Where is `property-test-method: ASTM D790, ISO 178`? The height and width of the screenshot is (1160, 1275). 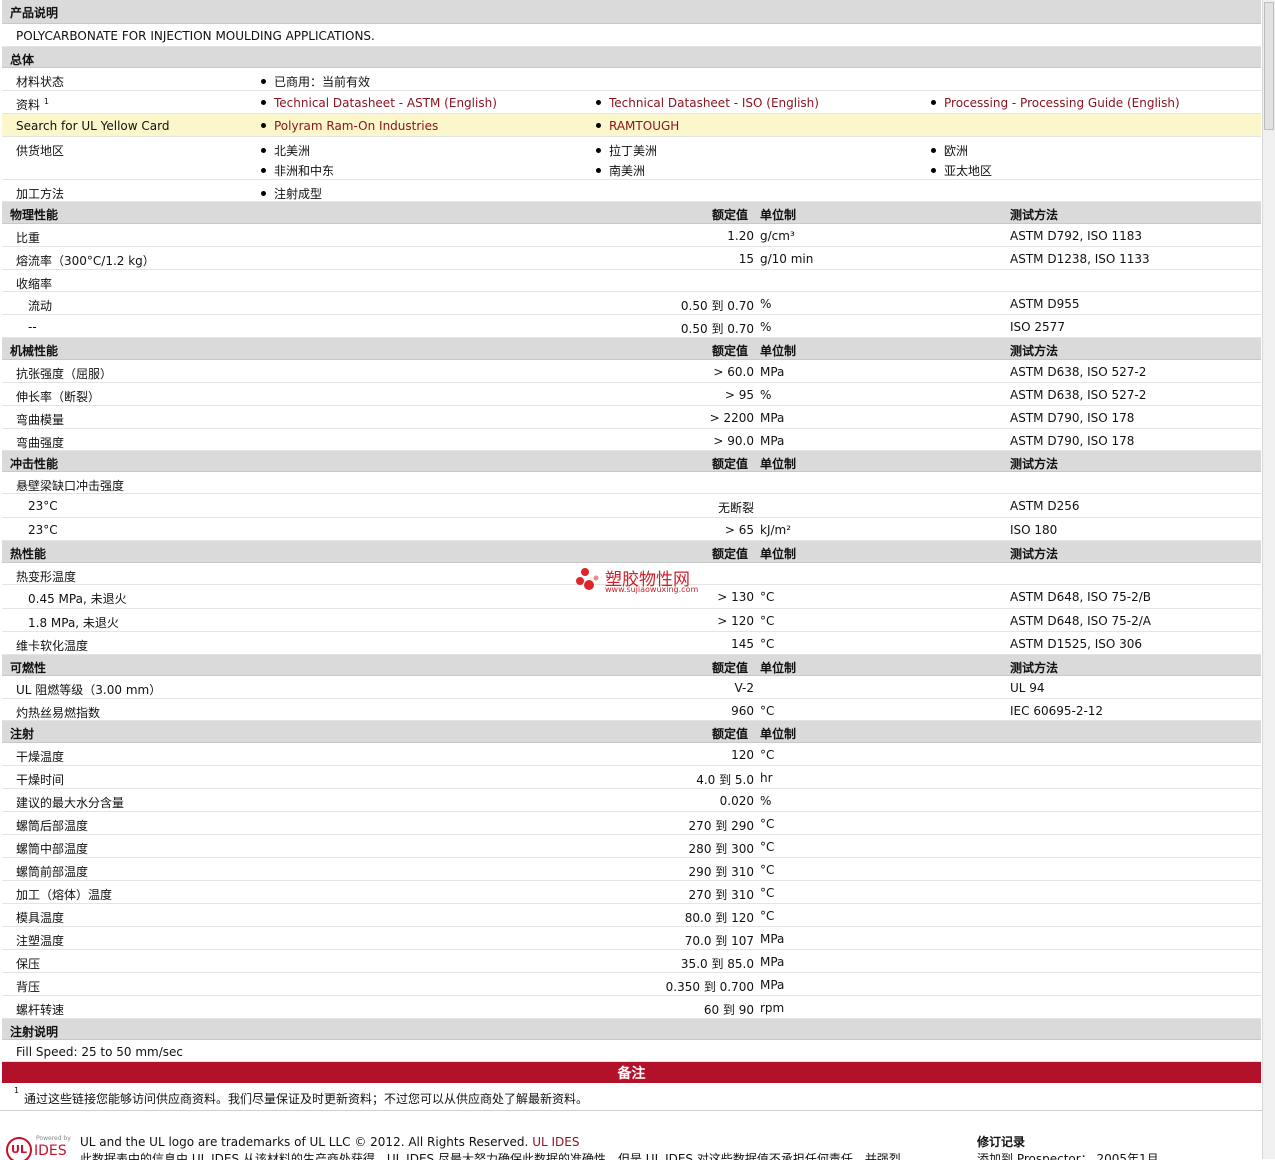 property-test-method: ASTM D790, ISO 178 is located at coordinates (1072, 418).